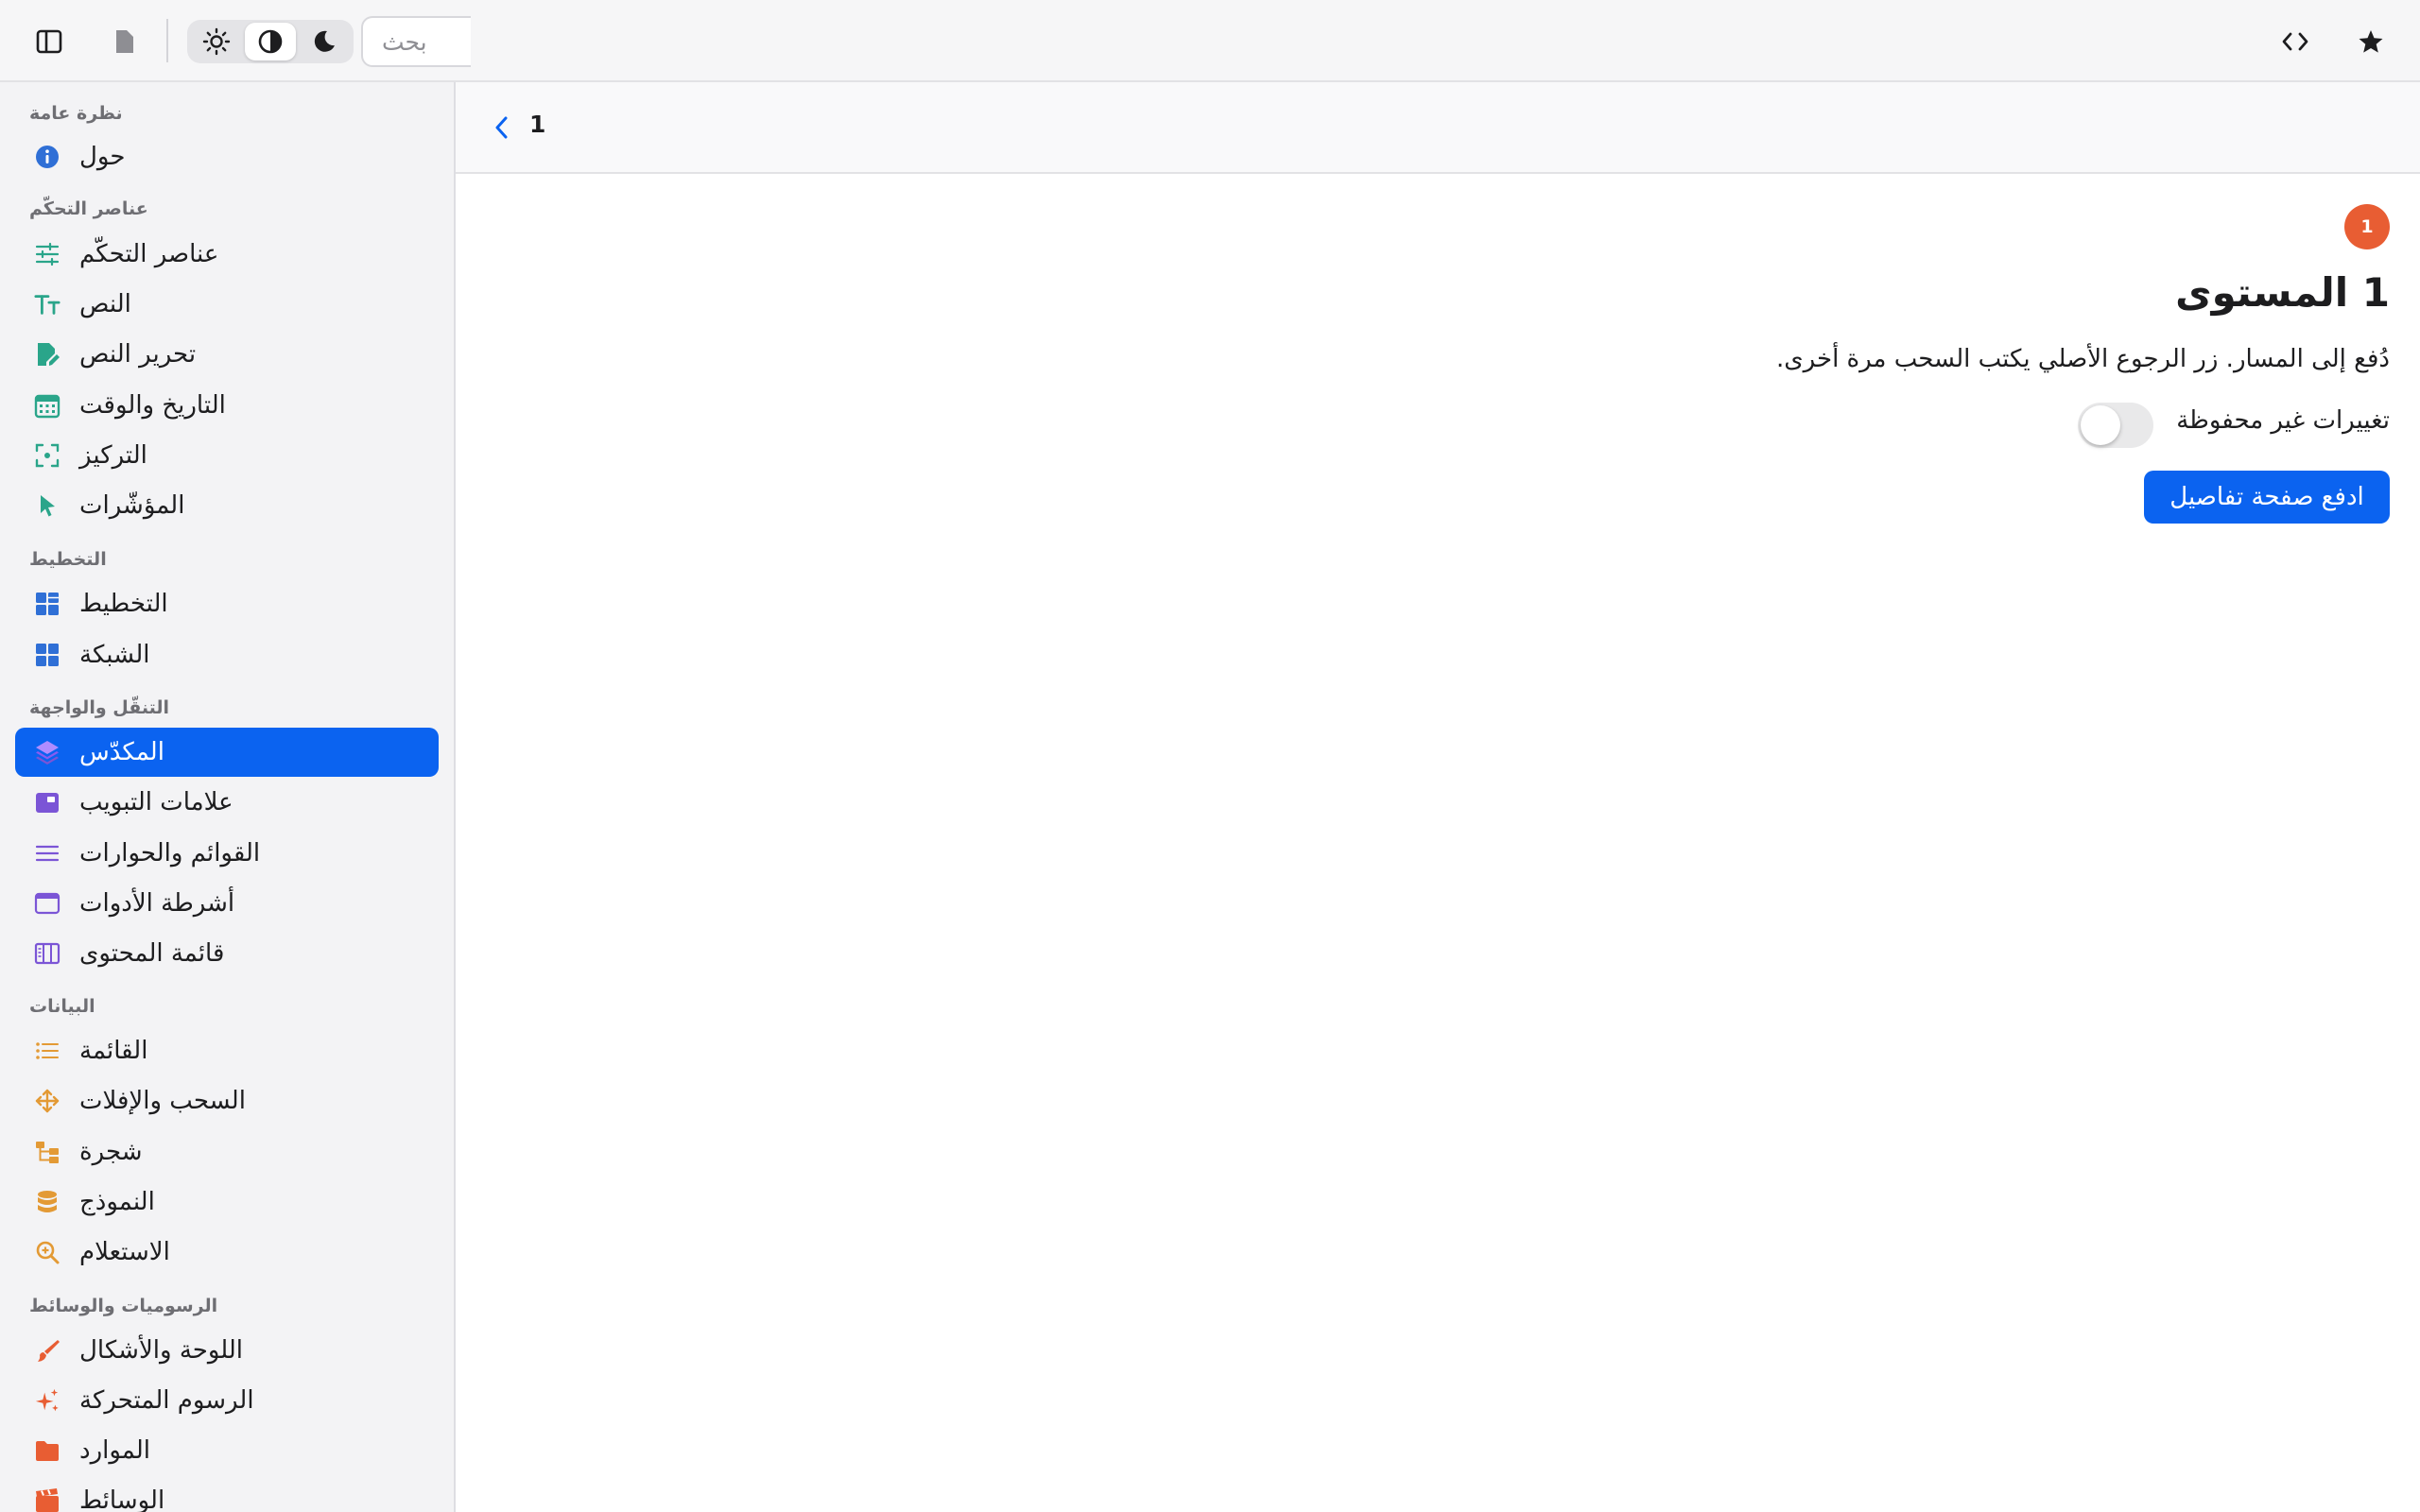 The width and height of the screenshot is (2420, 1512). I want to click on doc-edit-icon, so click(47, 354).